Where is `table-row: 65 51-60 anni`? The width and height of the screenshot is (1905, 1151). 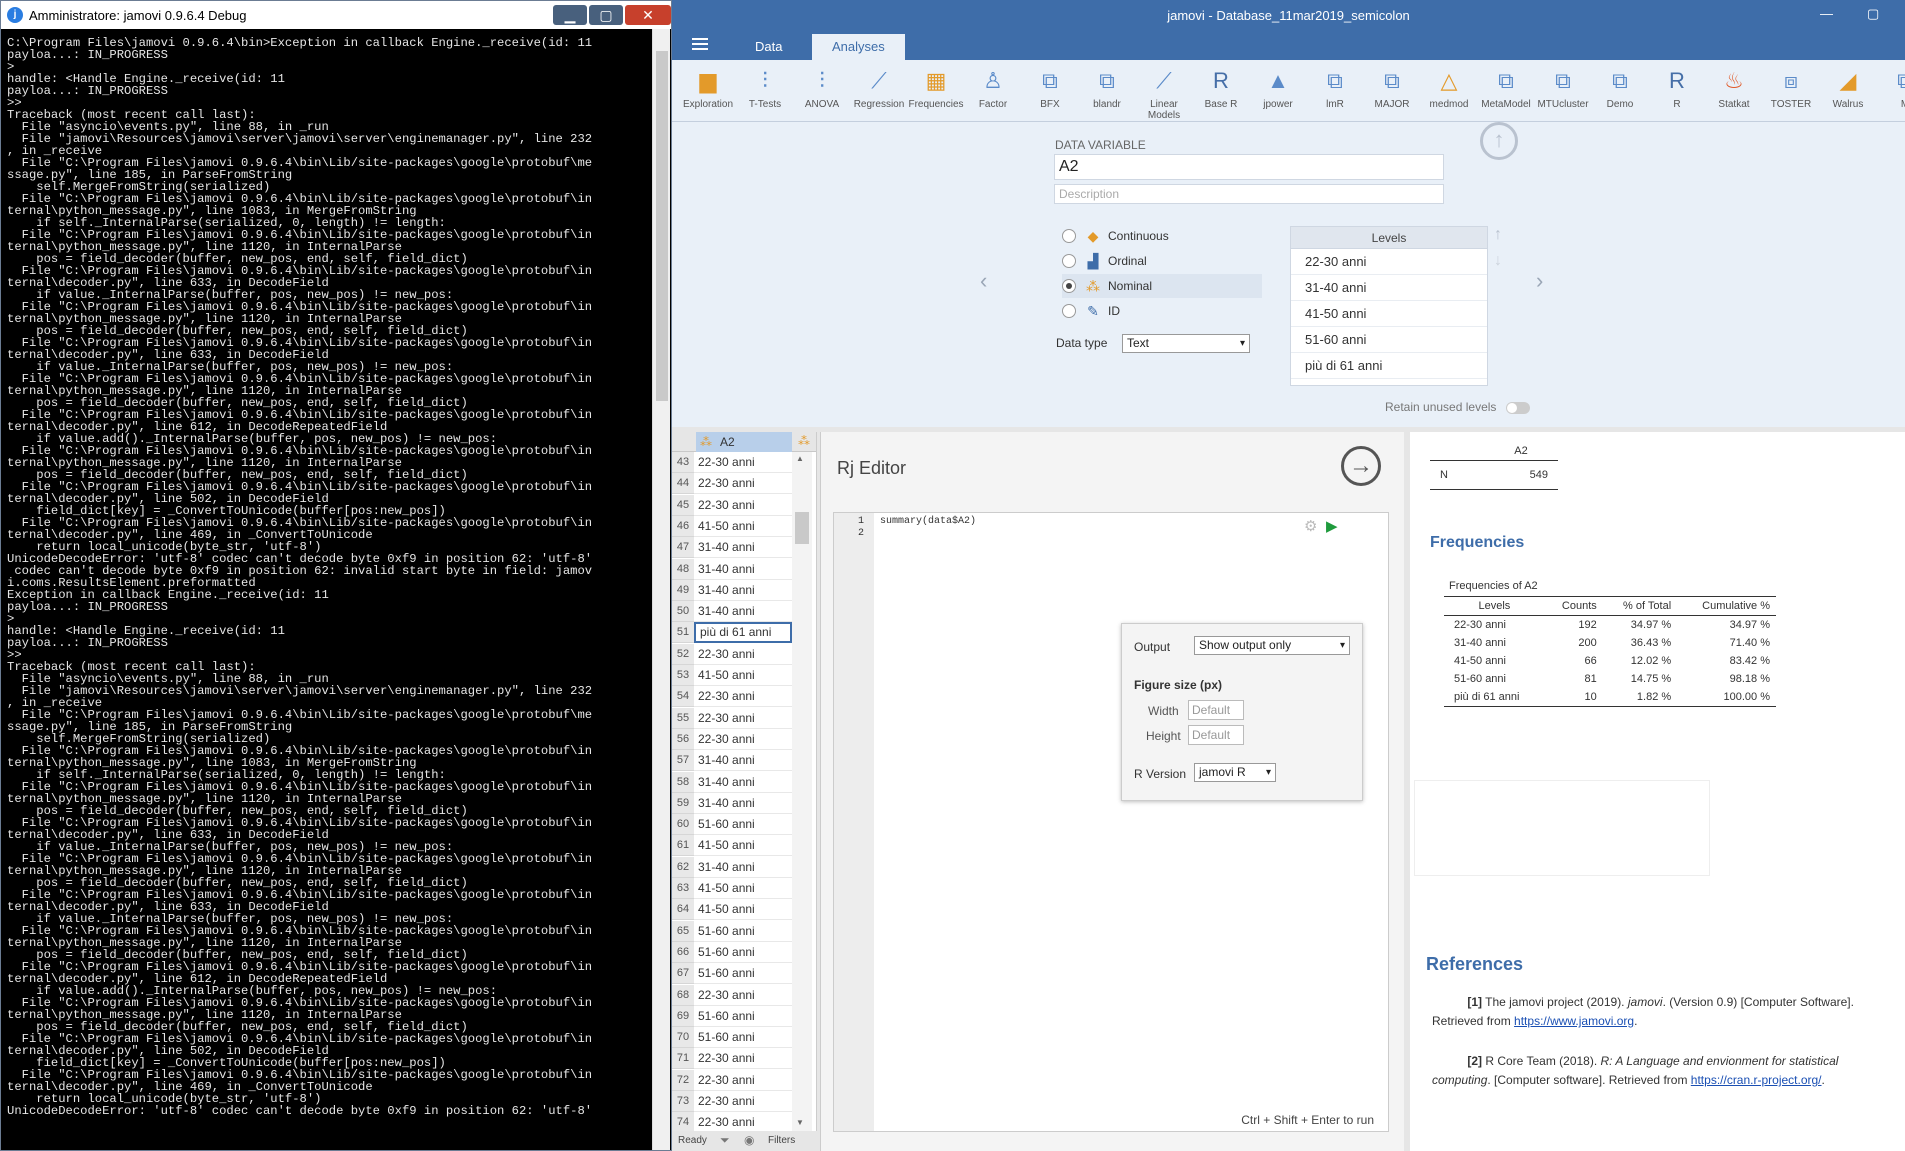 table-row: 65 51-60 anni is located at coordinates (732, 931).